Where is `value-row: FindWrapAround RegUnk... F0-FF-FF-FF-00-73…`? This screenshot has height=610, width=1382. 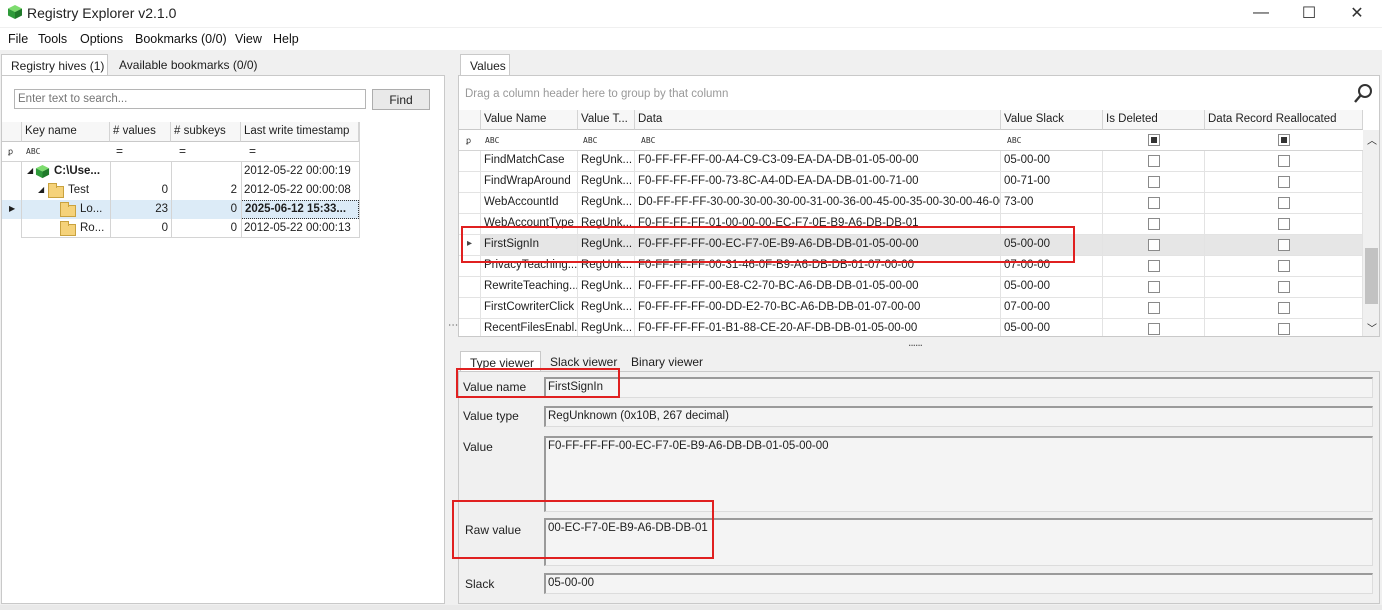
value-row: FindWrapAround RegUnk... F0-FF-FF-FF-00-73… is located at coordinates (911, 182).